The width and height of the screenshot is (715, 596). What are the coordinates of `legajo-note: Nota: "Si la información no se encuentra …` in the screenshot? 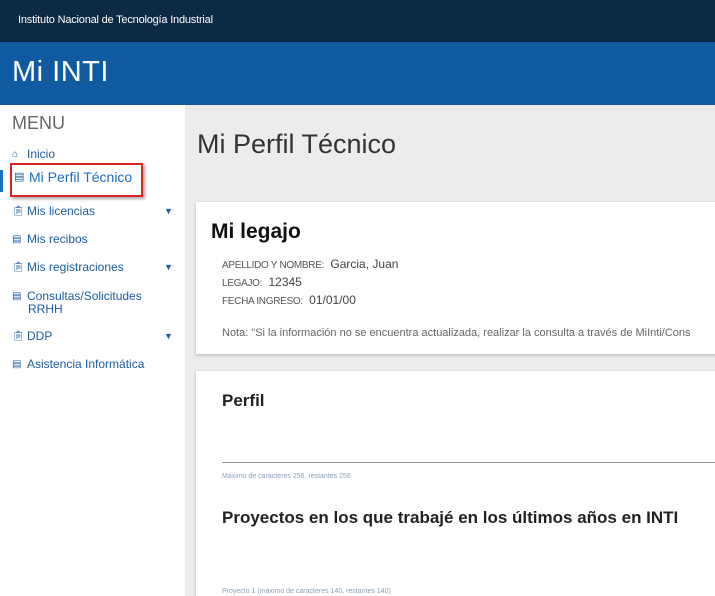 It's located at (456, 333).